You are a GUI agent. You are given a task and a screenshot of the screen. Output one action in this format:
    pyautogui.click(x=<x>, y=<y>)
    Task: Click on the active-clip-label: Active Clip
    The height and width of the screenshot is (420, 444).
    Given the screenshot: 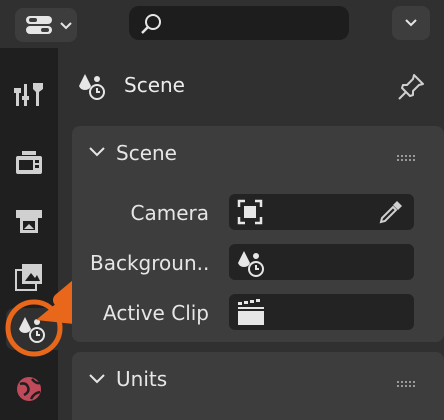 What is the action you would take?
    pyautogui.click(x=156, y=313)
    